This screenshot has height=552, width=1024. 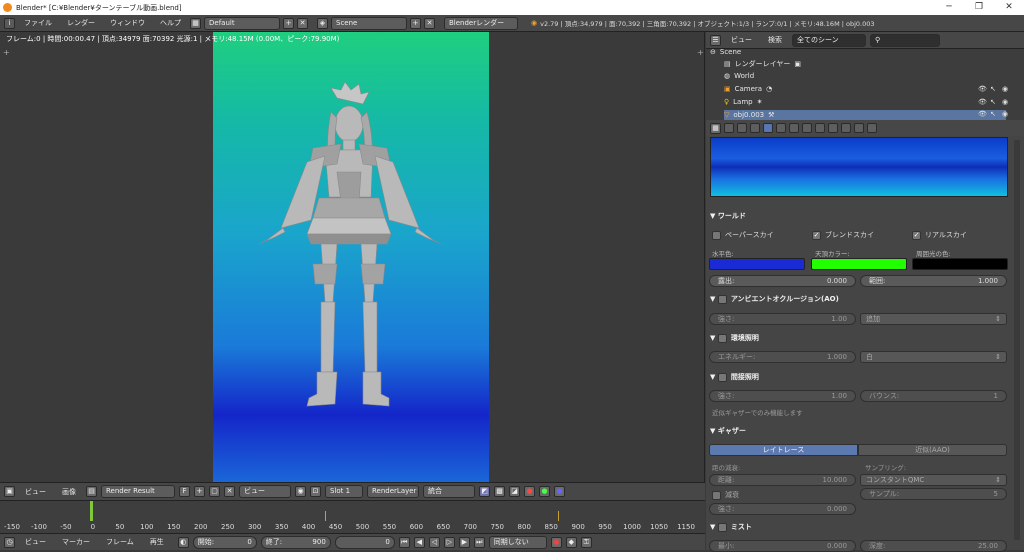 I want to click on data-tab-icon, so click(x=820, y=128).